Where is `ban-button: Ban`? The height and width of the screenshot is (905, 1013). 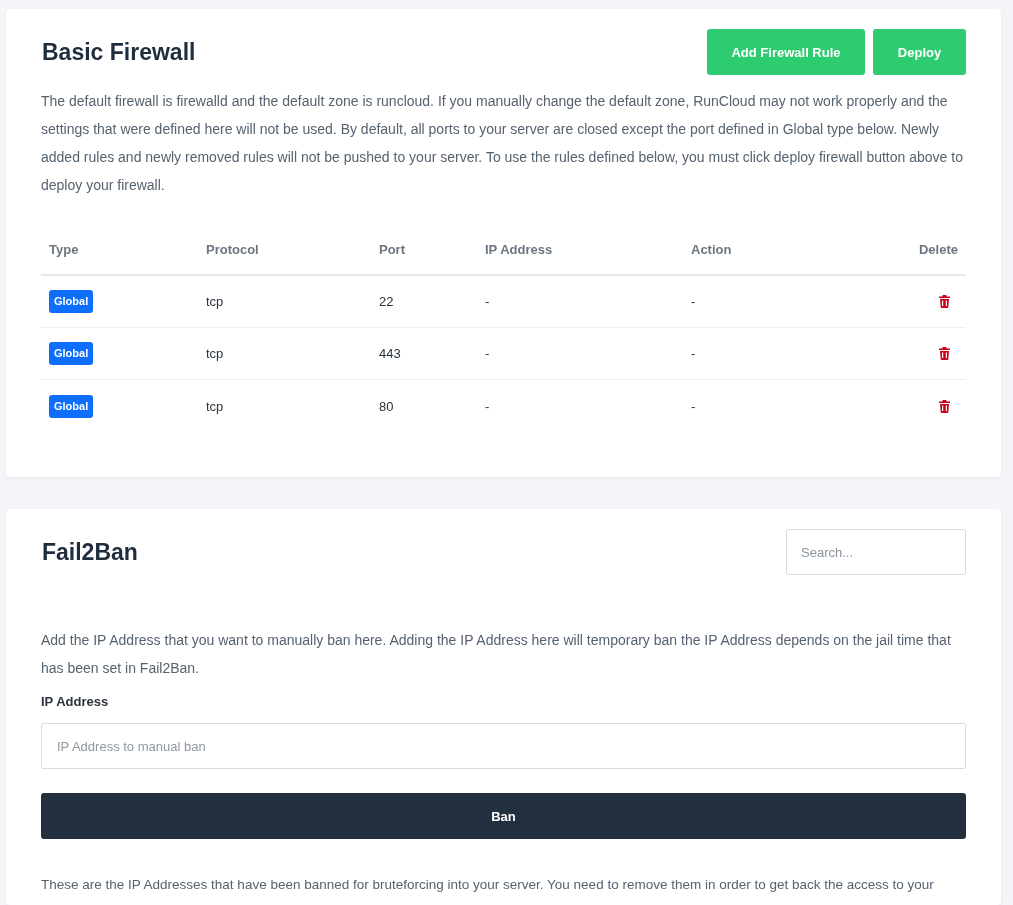
ban-button: Ban is located at coordinates (503, 816).